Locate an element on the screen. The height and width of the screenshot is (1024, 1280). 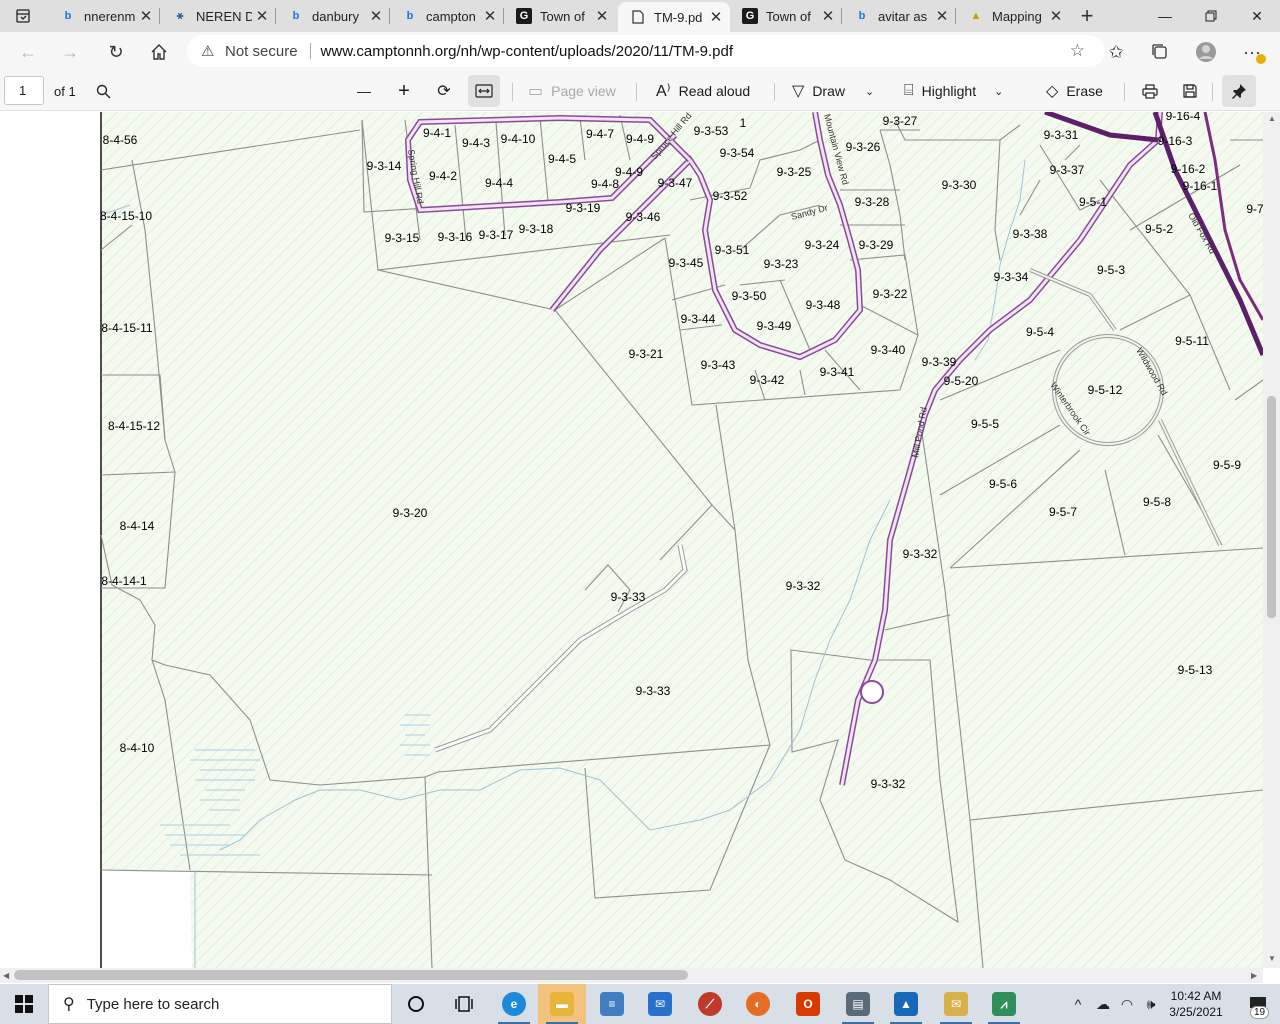
fit-width-button is located at coordinates (484, 91).